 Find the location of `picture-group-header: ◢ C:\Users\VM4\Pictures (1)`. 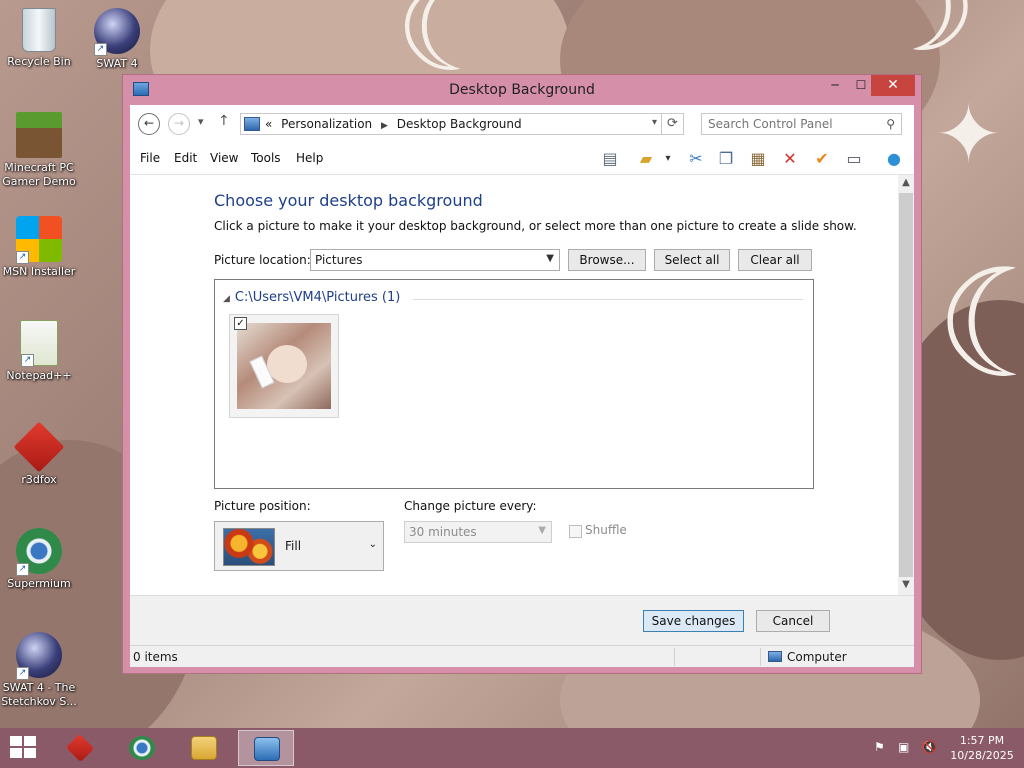

picture-group-header: ◢ C:\Users\VM4\Pictures (1) is located at coordinates (311, 297).